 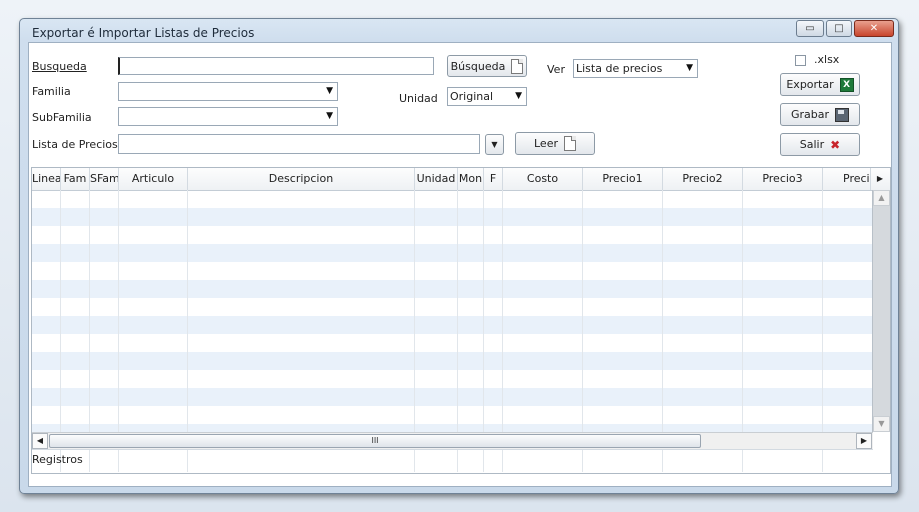 I want to click on column-header-precio3: Precio3, so click(x=783, y=179).